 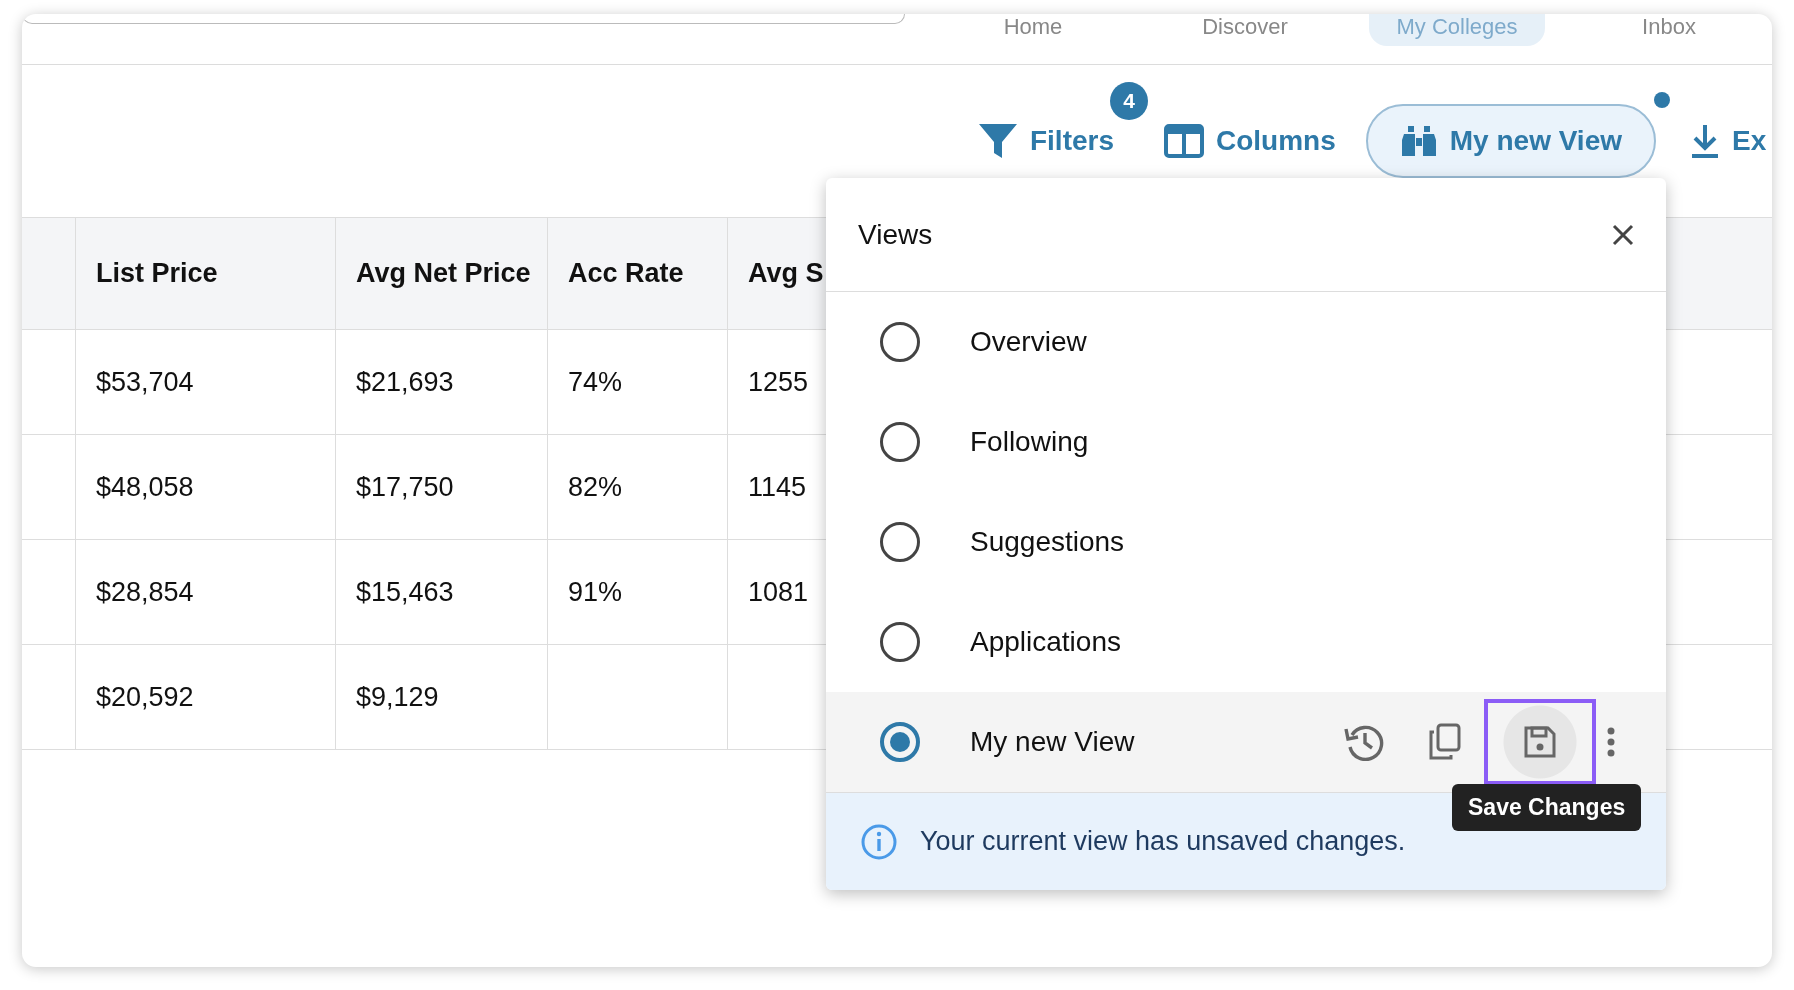 I want to click on nav-tab: Discover, so click(x=1245, y=30).